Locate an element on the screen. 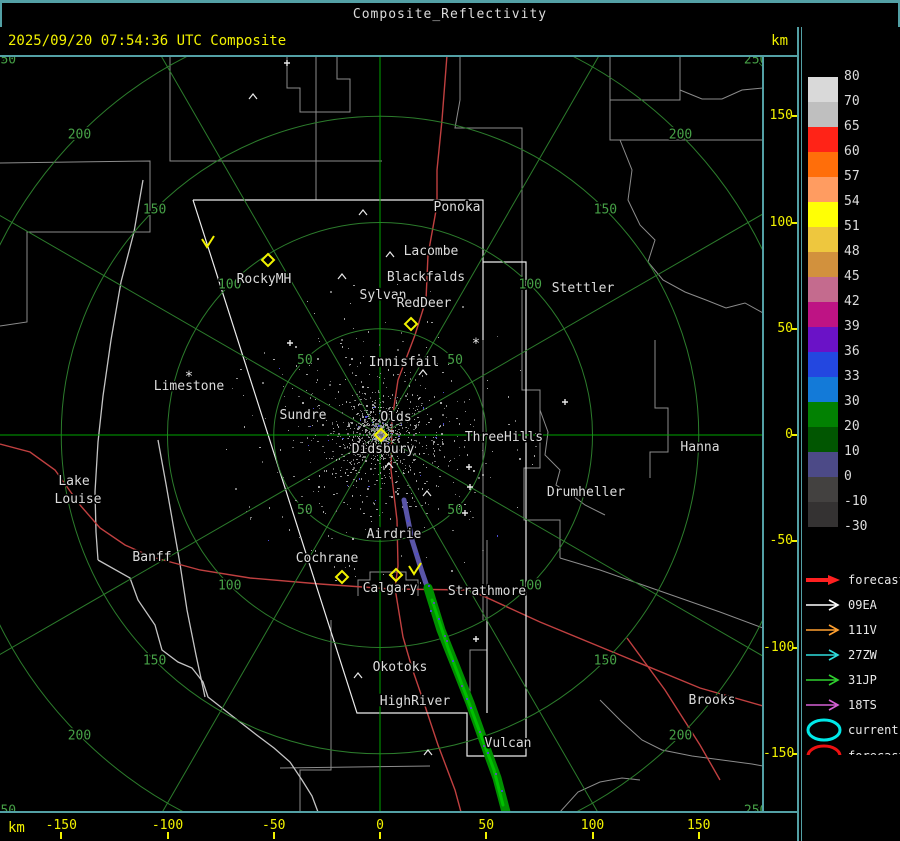 The height and width of the screenshot is (841, 900). site-diamond-marker is located at coordinates (411, 324).